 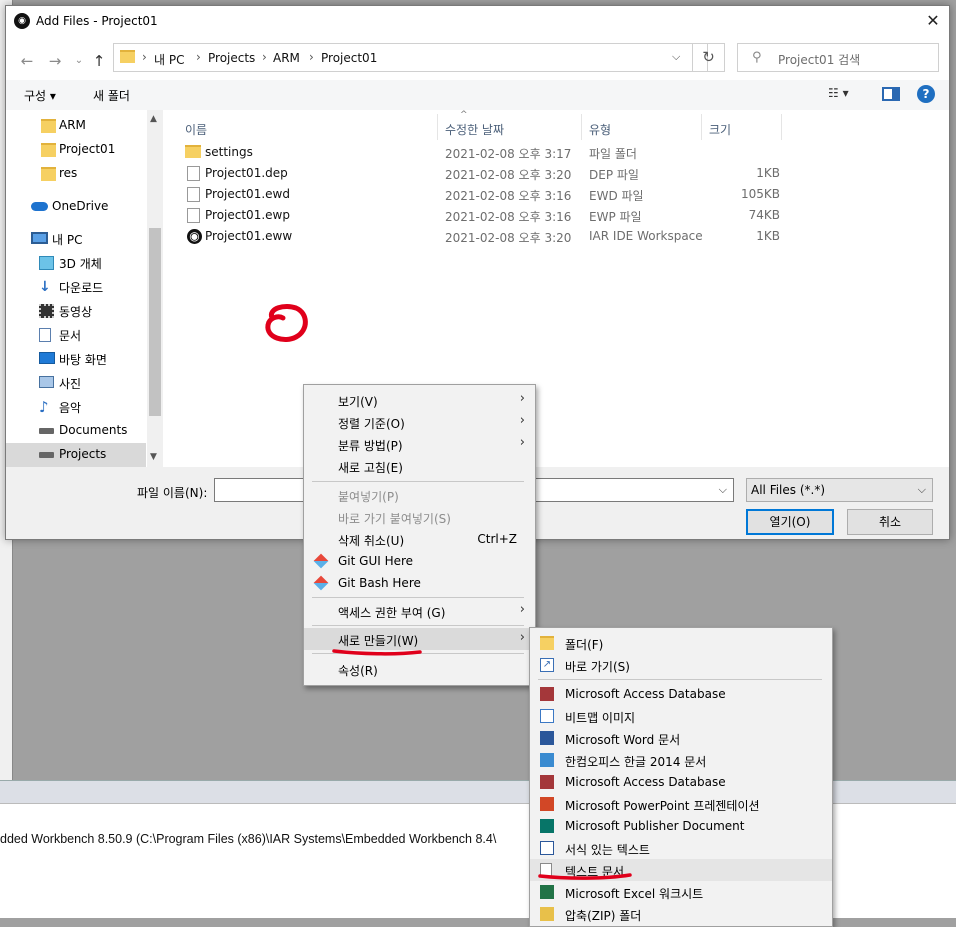 I want to click on nav-scrollbar: ▲ ▼, so click(x=155, y=288).